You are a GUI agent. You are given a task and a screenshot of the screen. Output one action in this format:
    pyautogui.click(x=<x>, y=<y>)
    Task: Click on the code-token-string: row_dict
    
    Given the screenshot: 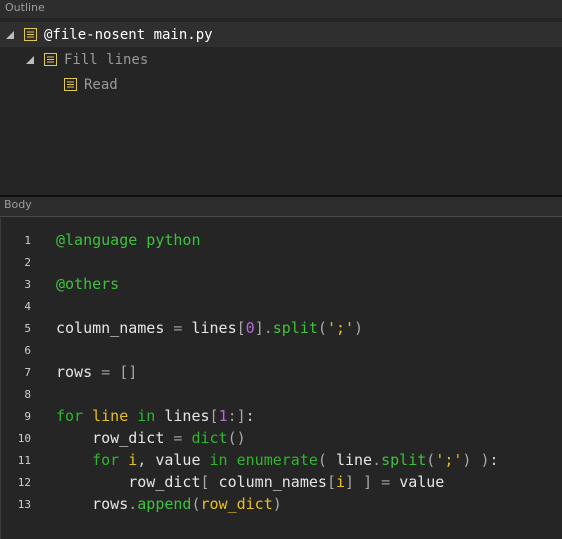 What is the action you would take?
    pyautogui.click(x=236, y=504)
    